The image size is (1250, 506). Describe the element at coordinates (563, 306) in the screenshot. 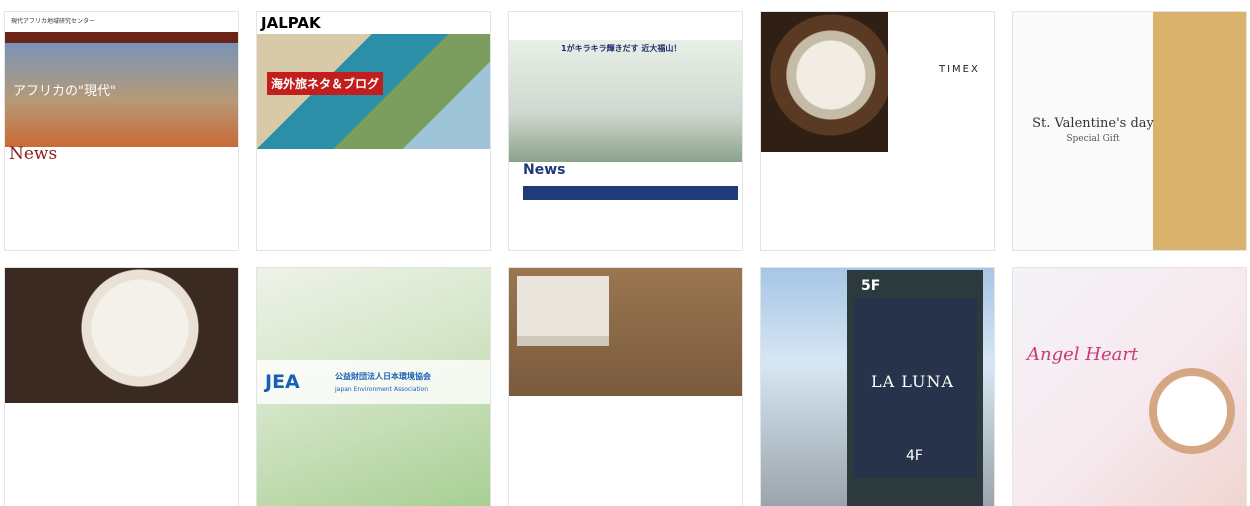

I see `book-shape` at that location.